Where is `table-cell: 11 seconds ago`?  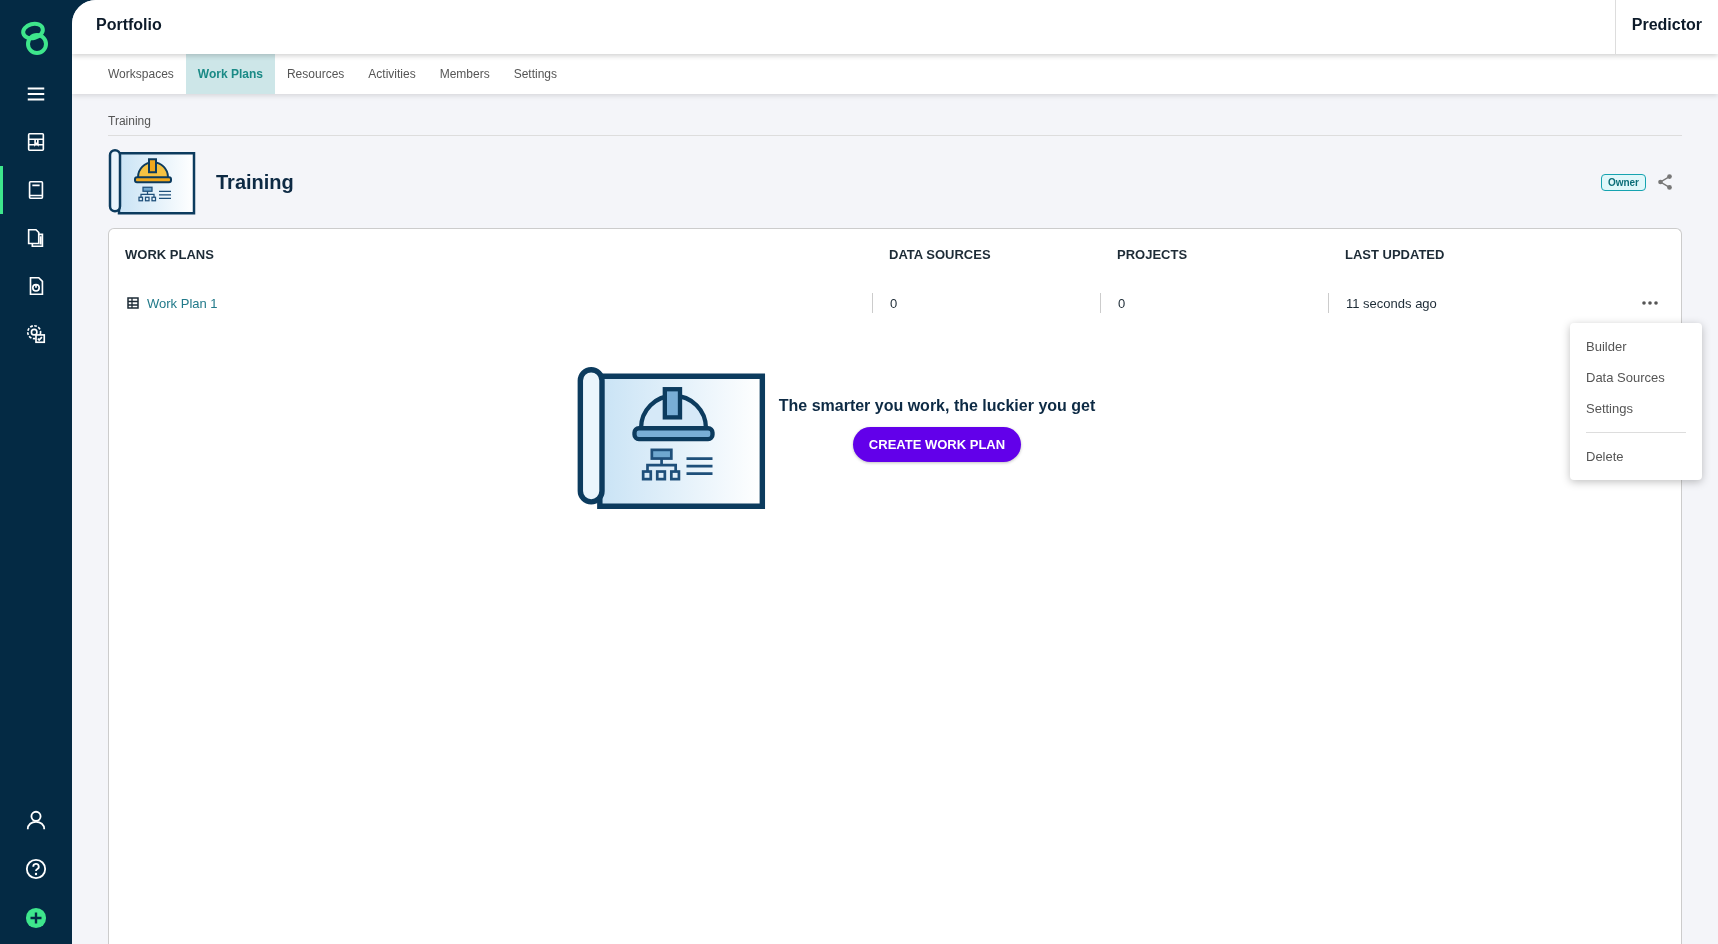
table-cell: 11 seconds ago is located at coordinates (1391, 303).